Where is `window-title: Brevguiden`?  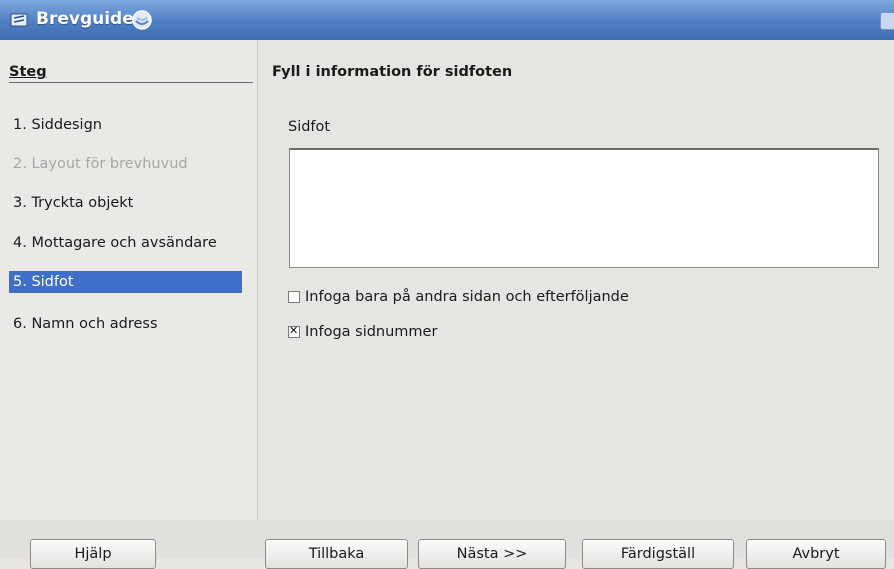 window-title: Brevguiden is located at coordinates (91, 19).